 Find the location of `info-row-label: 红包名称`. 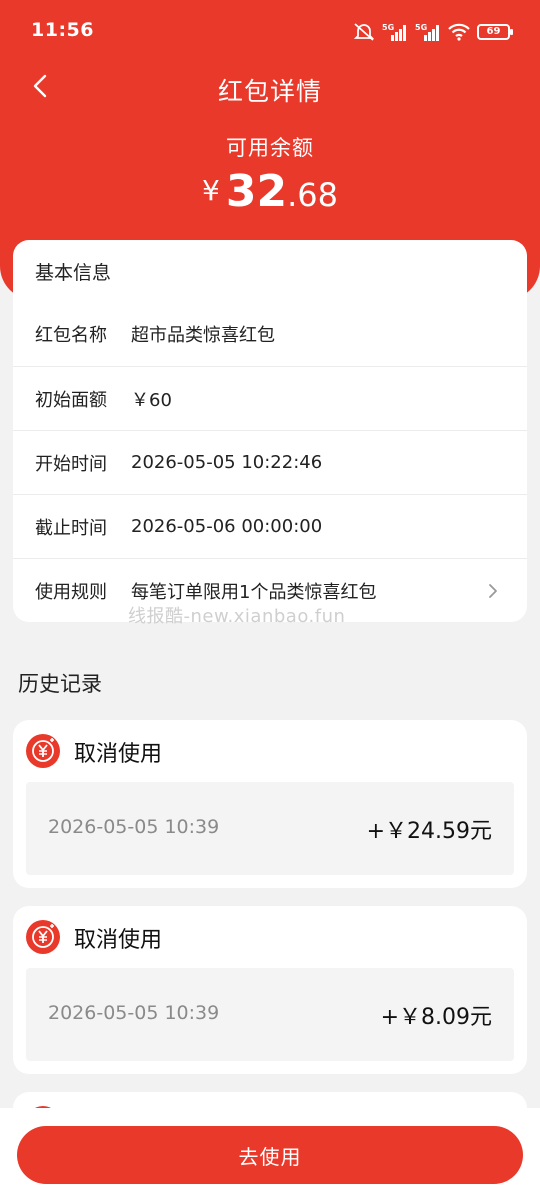

info-row-label: 红包名称 is located at coordinates (71, 335).